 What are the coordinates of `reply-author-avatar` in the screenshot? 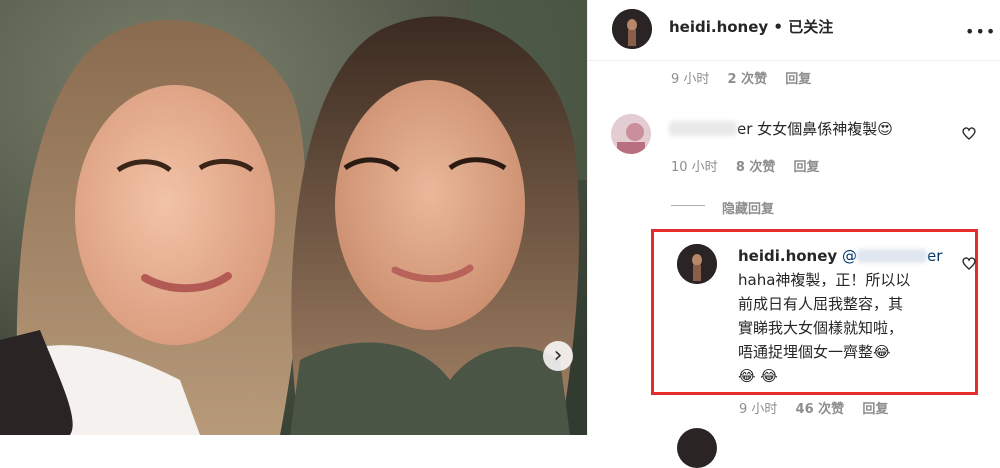 It's located at (697, 264).